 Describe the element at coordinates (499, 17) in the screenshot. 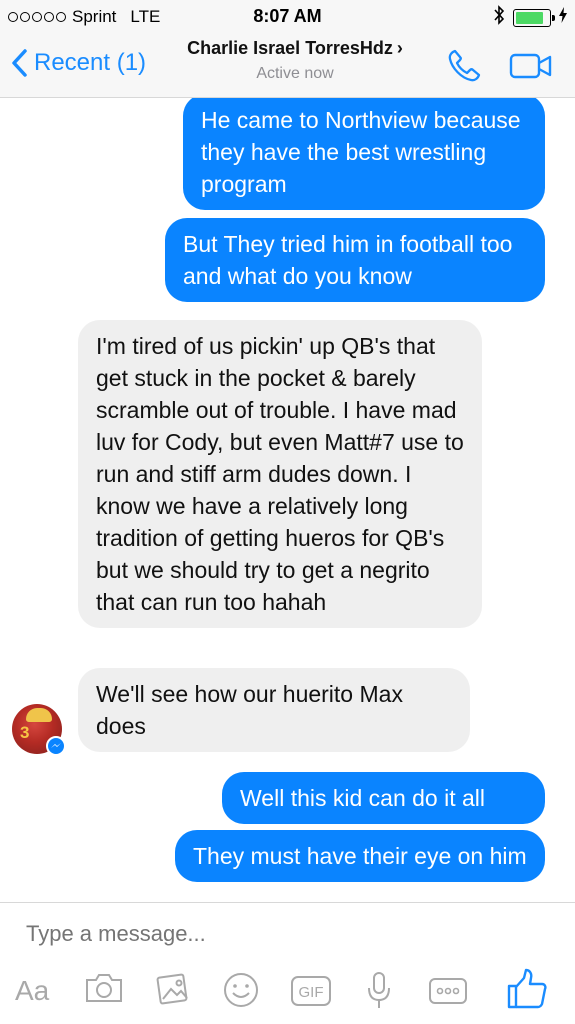

I see `bluetooth-icon` at that location.